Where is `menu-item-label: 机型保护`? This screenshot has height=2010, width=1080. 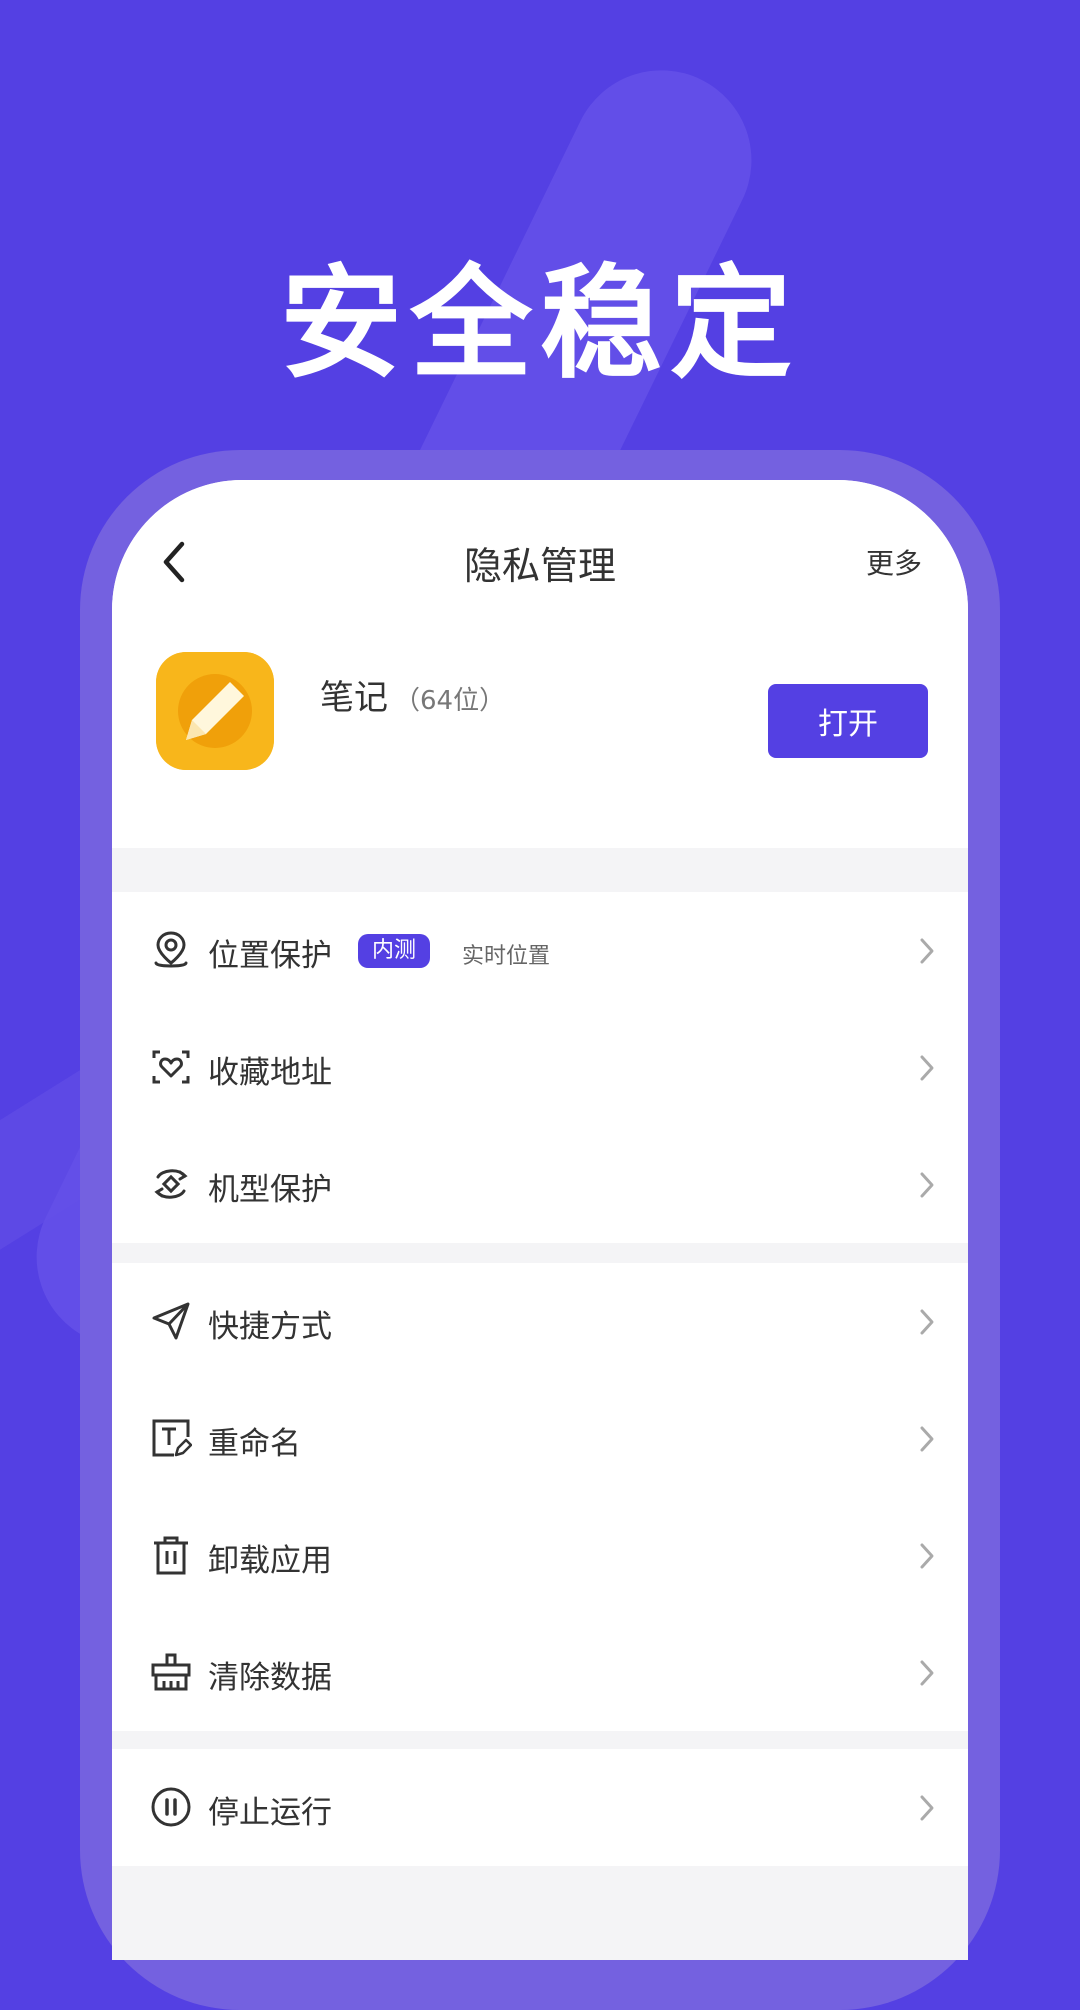
menu-item-label: 机型保护 is located at coordinates (270, 1190).